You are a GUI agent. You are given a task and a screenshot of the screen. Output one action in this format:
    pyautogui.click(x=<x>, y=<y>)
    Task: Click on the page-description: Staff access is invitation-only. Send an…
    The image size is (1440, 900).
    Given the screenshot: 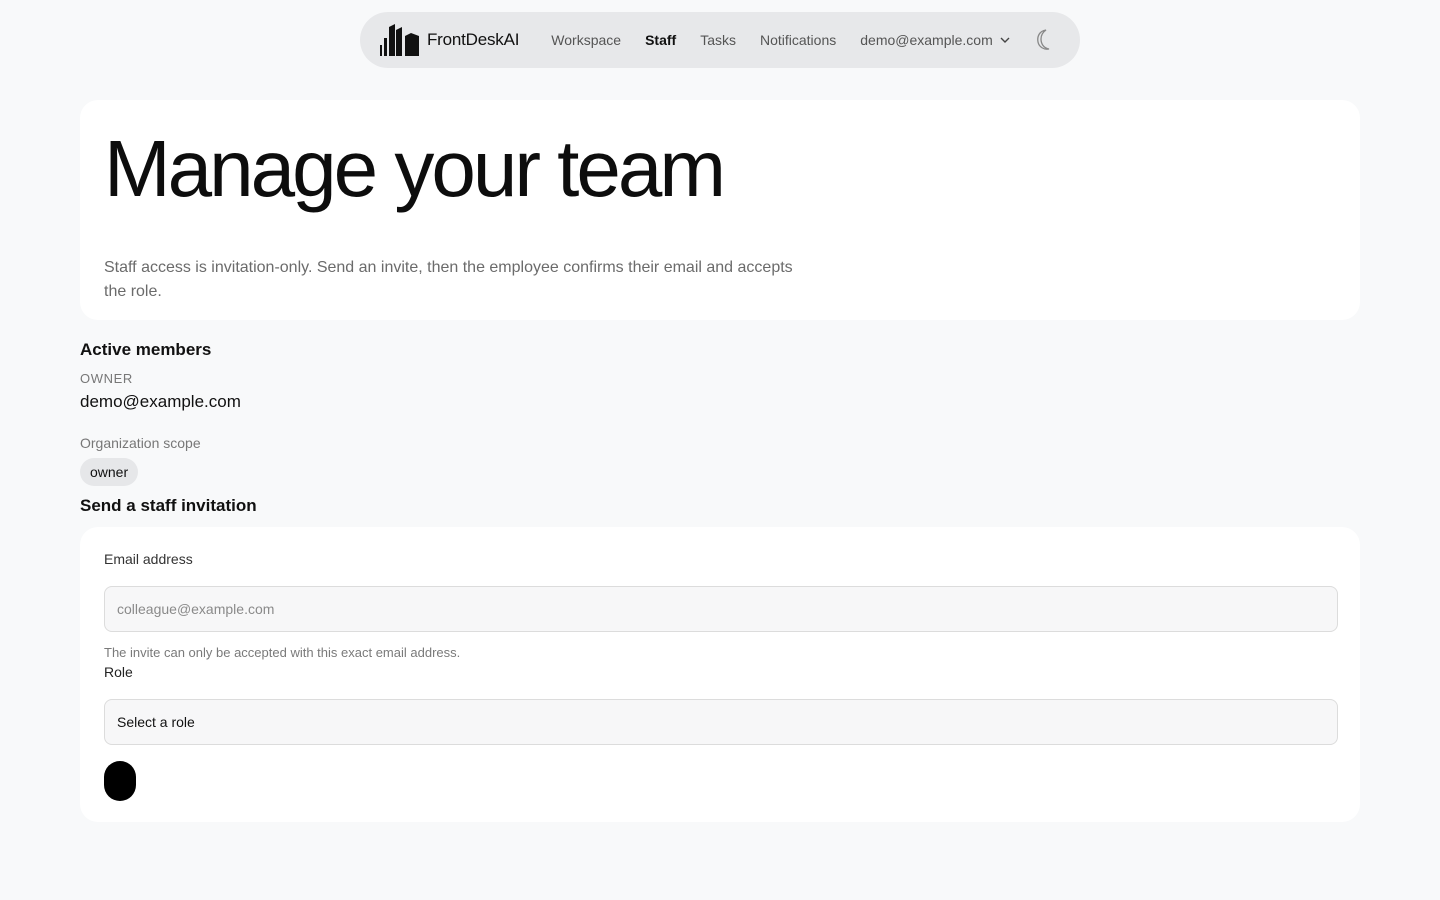 What is the action you would take?
    pyautogui.click(x=448, y=279)
    